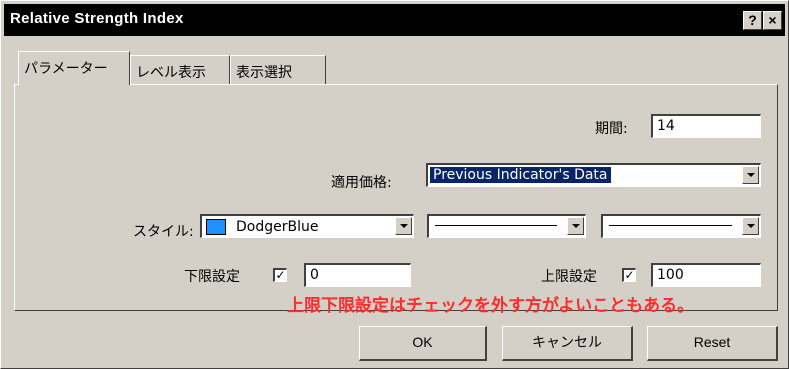 Image resolution: width=789 pixels, height=369 pixels. I want to click on tab-parameters: パラメーター, so click(74, 68).